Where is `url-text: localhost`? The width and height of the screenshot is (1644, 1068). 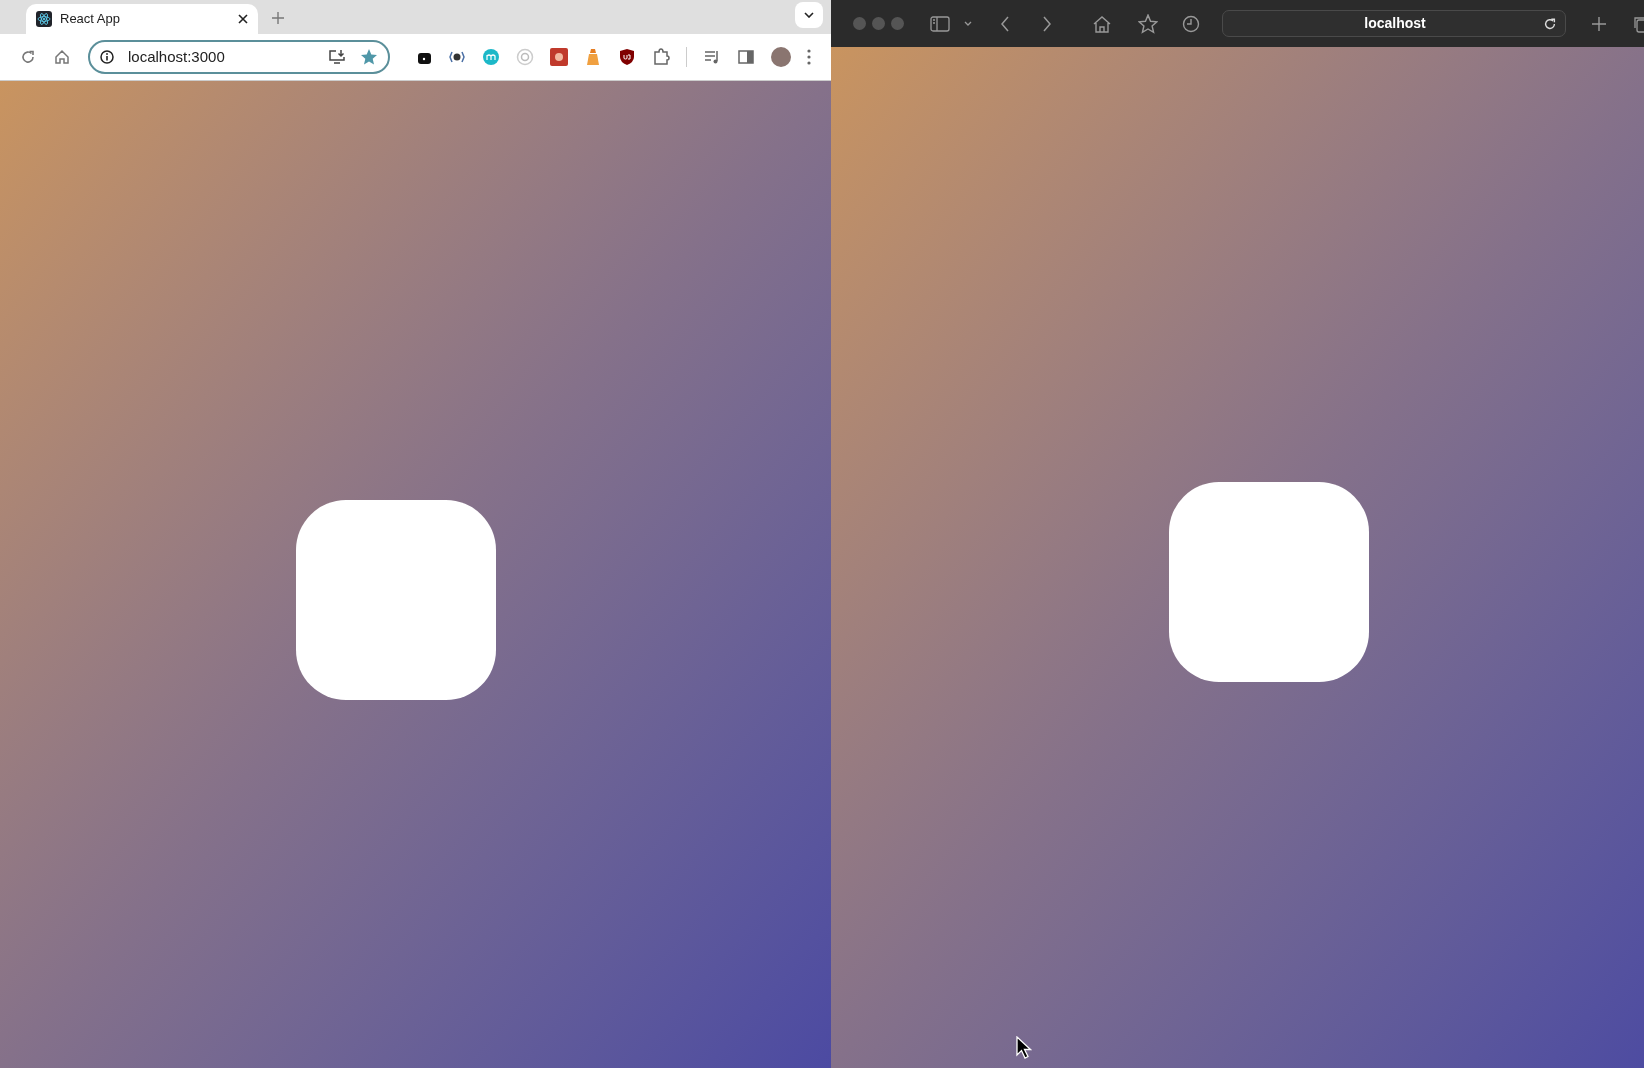 url-text: localhost is located at coordinates (1395, 23).